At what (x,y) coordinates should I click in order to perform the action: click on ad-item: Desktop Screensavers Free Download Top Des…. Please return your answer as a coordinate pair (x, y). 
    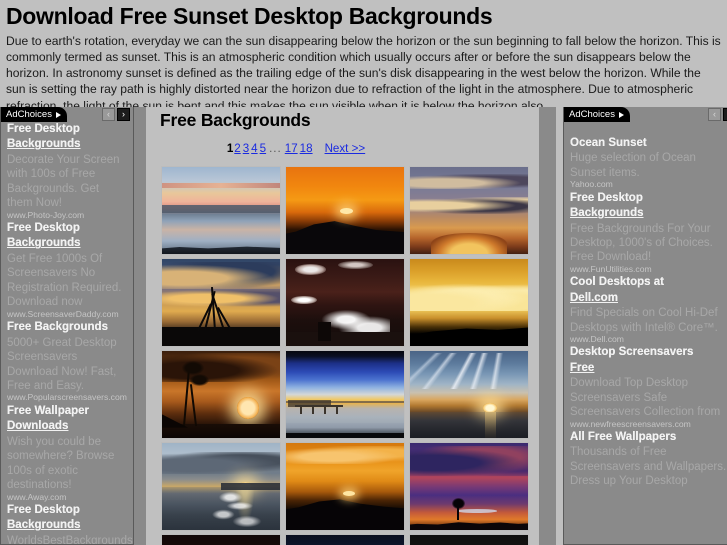
    Looking at the image, I should click on (648, 387).